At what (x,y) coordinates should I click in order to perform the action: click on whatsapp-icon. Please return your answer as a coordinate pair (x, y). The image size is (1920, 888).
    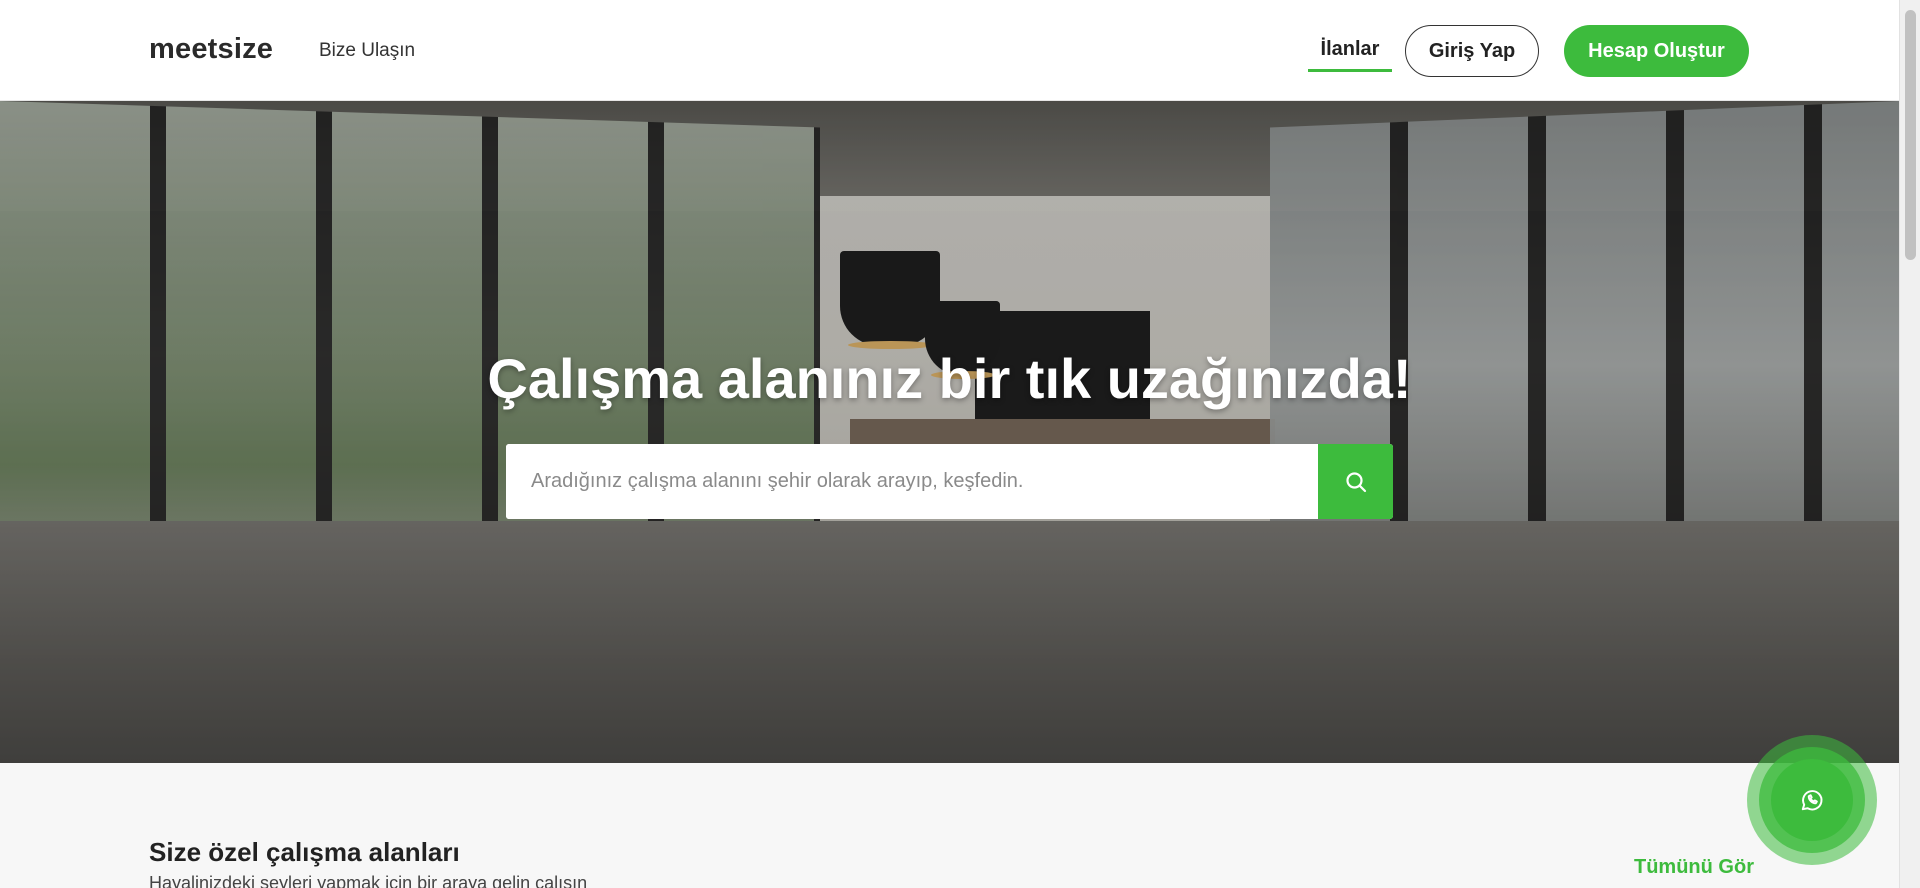
    Looking at the image, I should click on (1812, 800).